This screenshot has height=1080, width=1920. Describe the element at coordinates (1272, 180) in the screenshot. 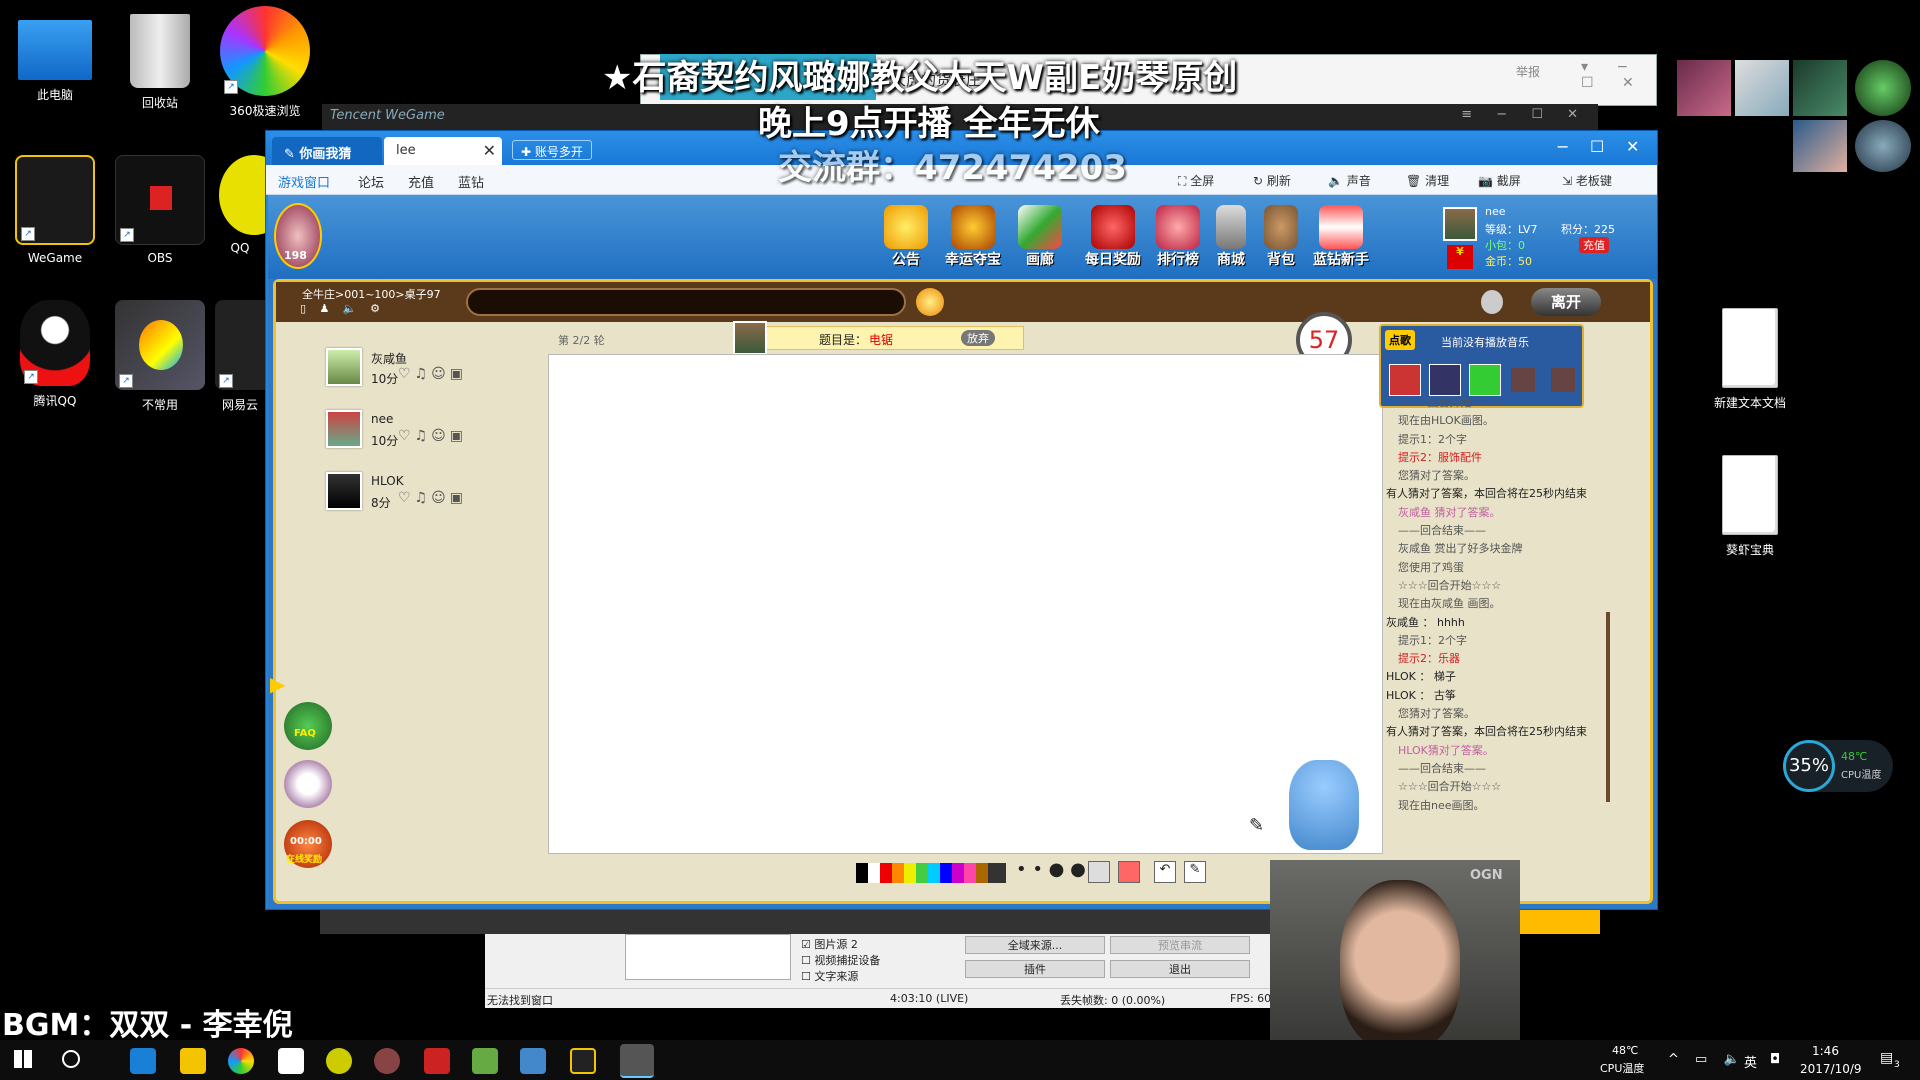

I see `refresh-button: ↻ 刷新` at that location.